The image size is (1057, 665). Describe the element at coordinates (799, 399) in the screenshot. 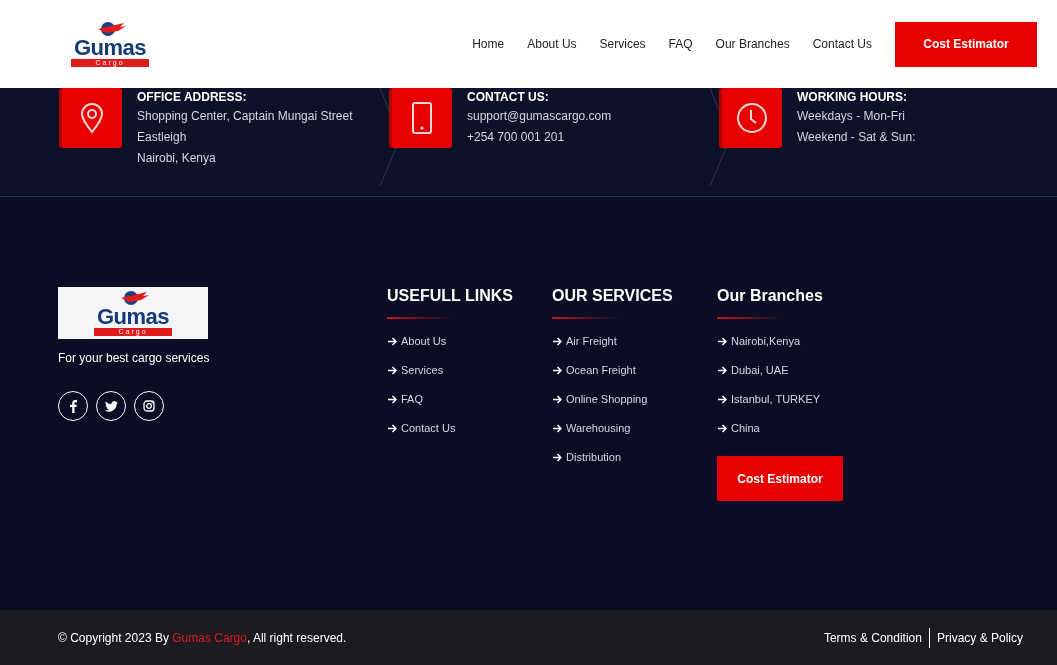

I see `footer-link: Istanbul, TURKEY` at that location.